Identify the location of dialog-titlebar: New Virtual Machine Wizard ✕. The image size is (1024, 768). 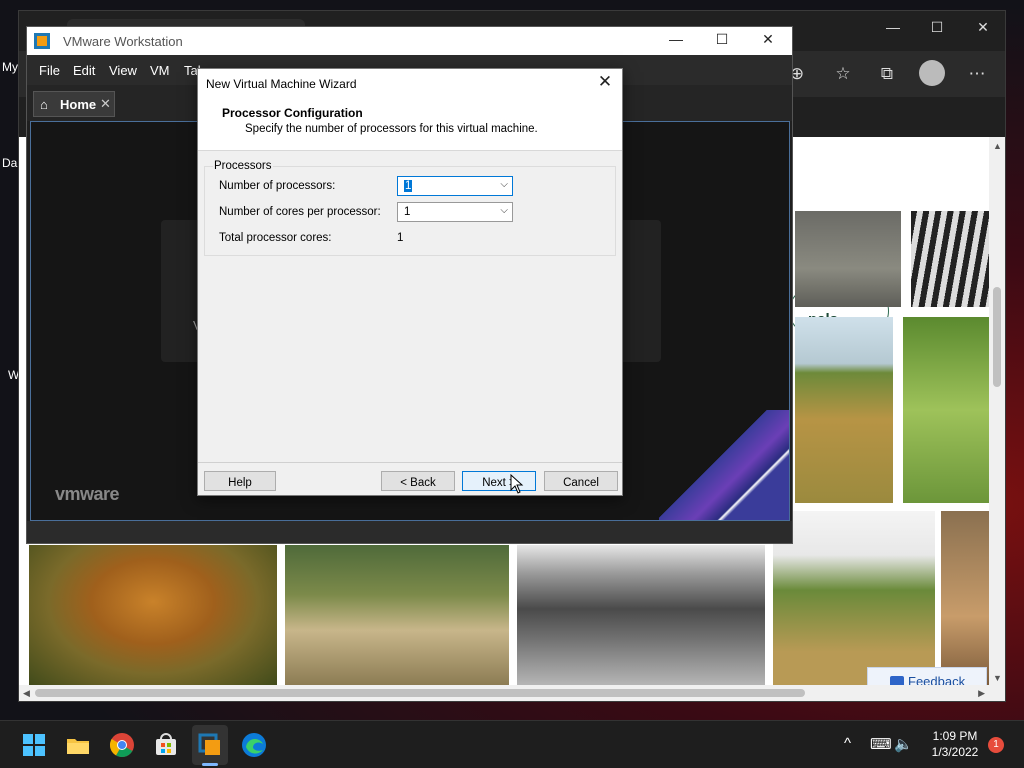
(410, 83).